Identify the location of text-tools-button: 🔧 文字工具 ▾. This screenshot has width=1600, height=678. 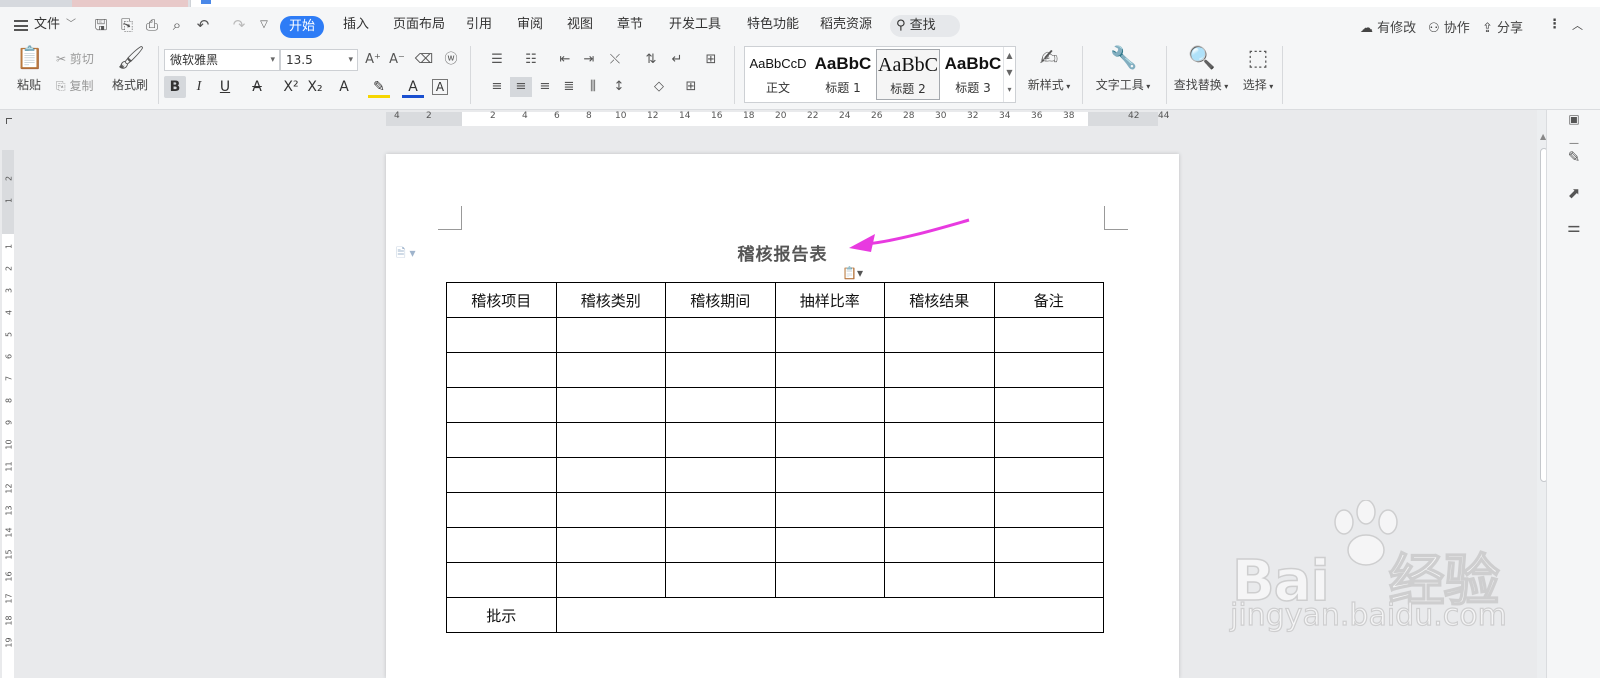
(1123, 69).